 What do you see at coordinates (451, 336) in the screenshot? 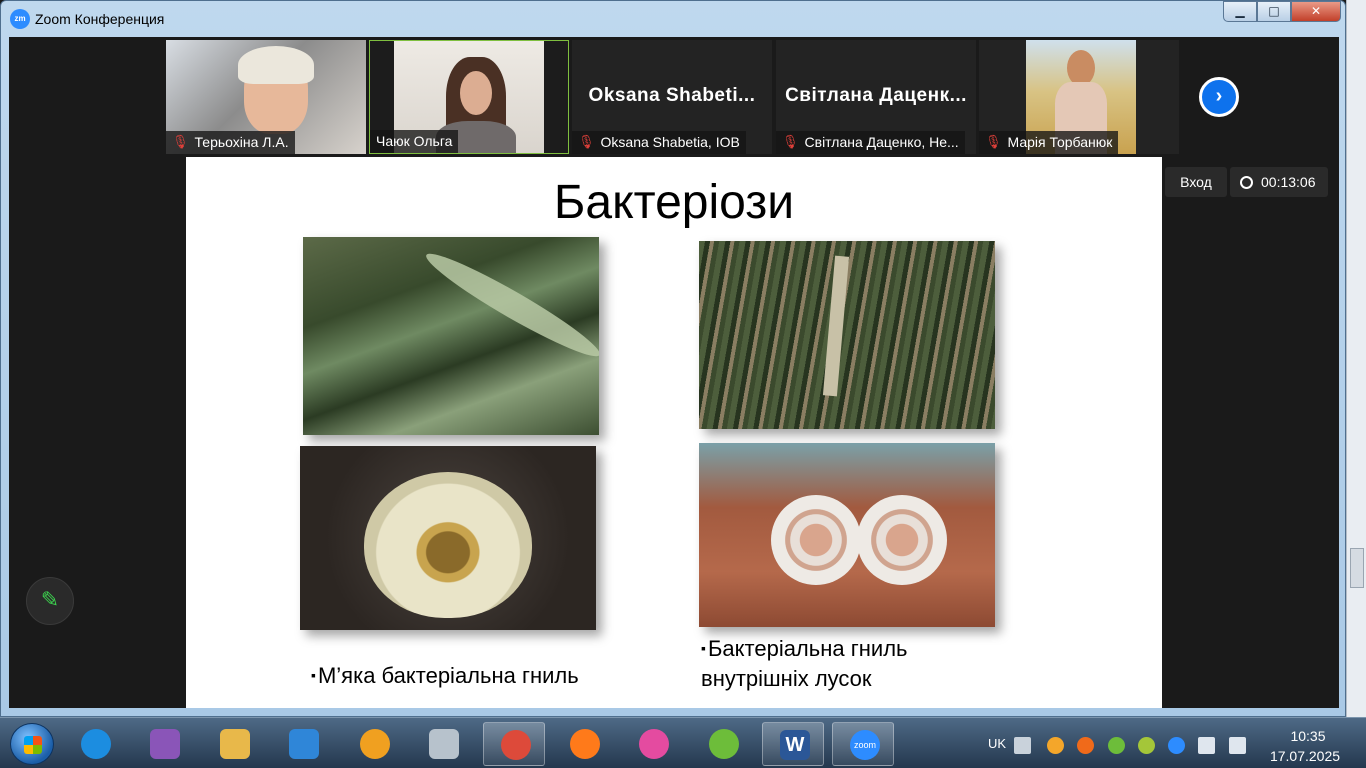
I see `photo-leek-leaves` at bounding box center [451, 336].